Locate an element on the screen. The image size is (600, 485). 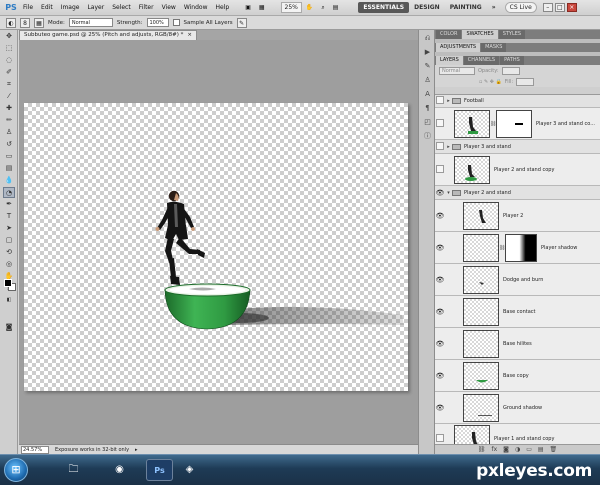
layer-style-icon: fx is located at coordinates (494, 449).